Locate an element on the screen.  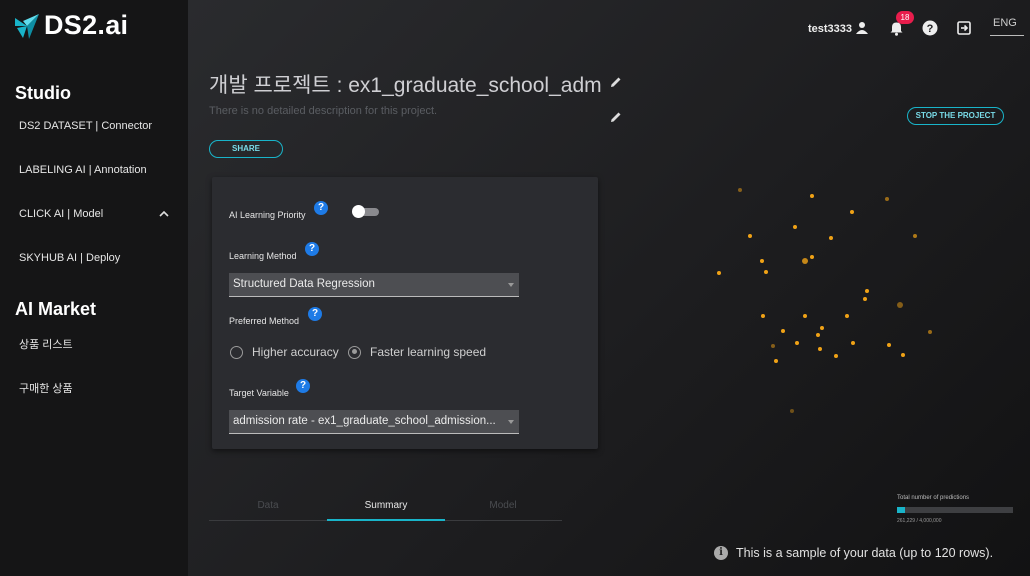
user-icon is located at coordinates (862, 28).